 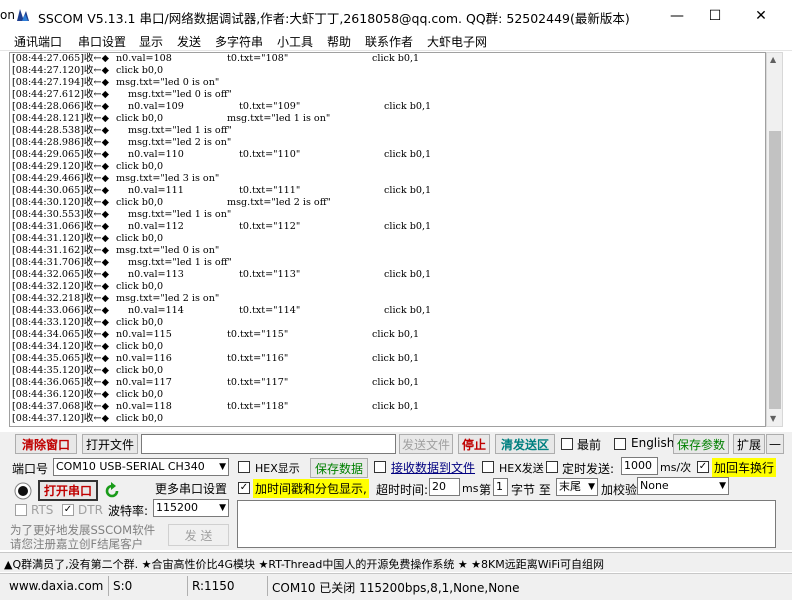 I want to click on log-scrollbar: ▲ ▼, so click(x=774, y=239).